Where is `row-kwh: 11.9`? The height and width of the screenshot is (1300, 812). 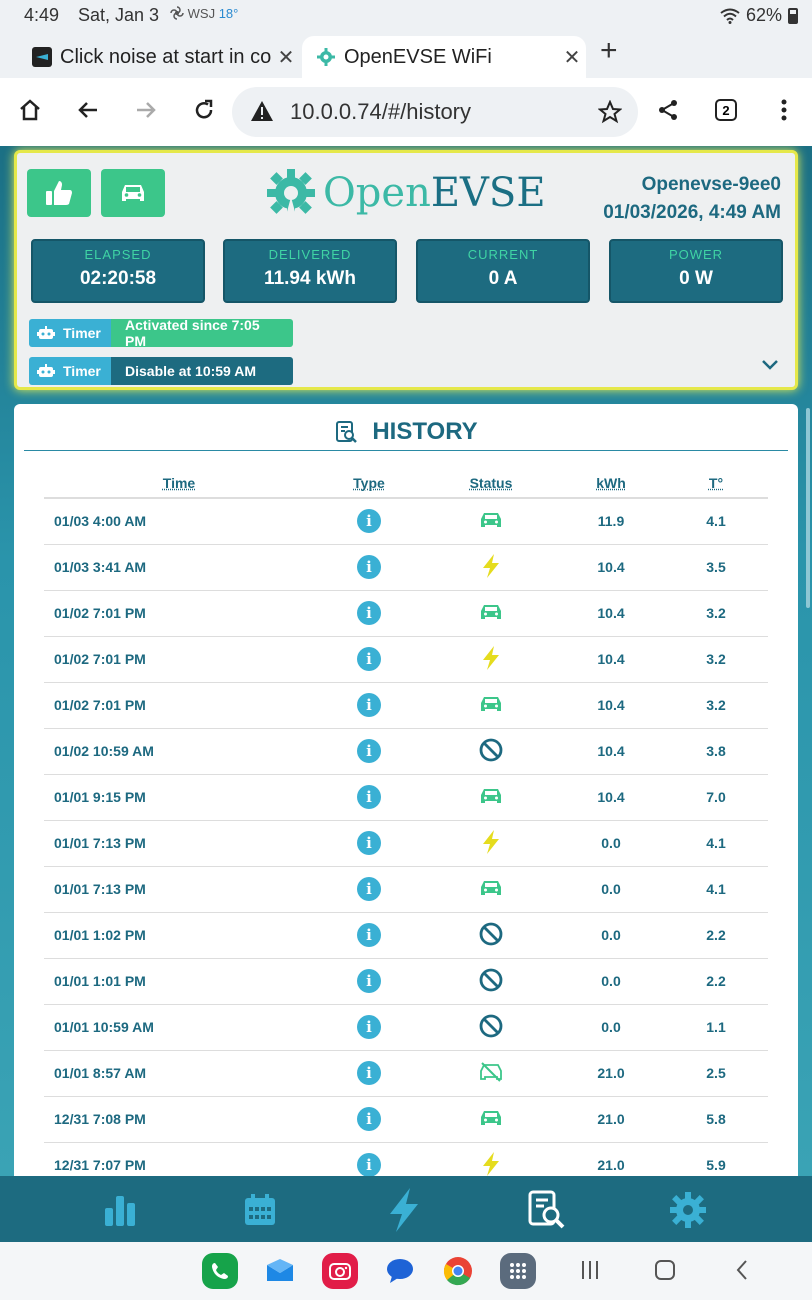
row-kwh: 11.9 is located at coordinates (611, 521).